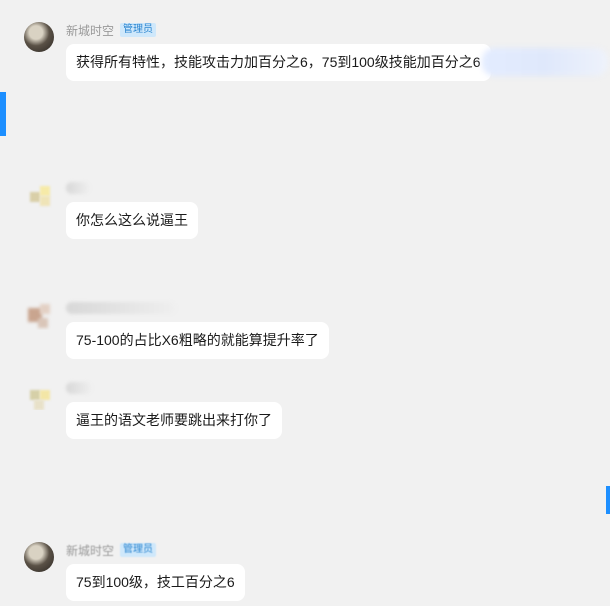 The image size is (610, 606). I want to click on message-text: 75到100级，技工百分之6, so click(155, 582).